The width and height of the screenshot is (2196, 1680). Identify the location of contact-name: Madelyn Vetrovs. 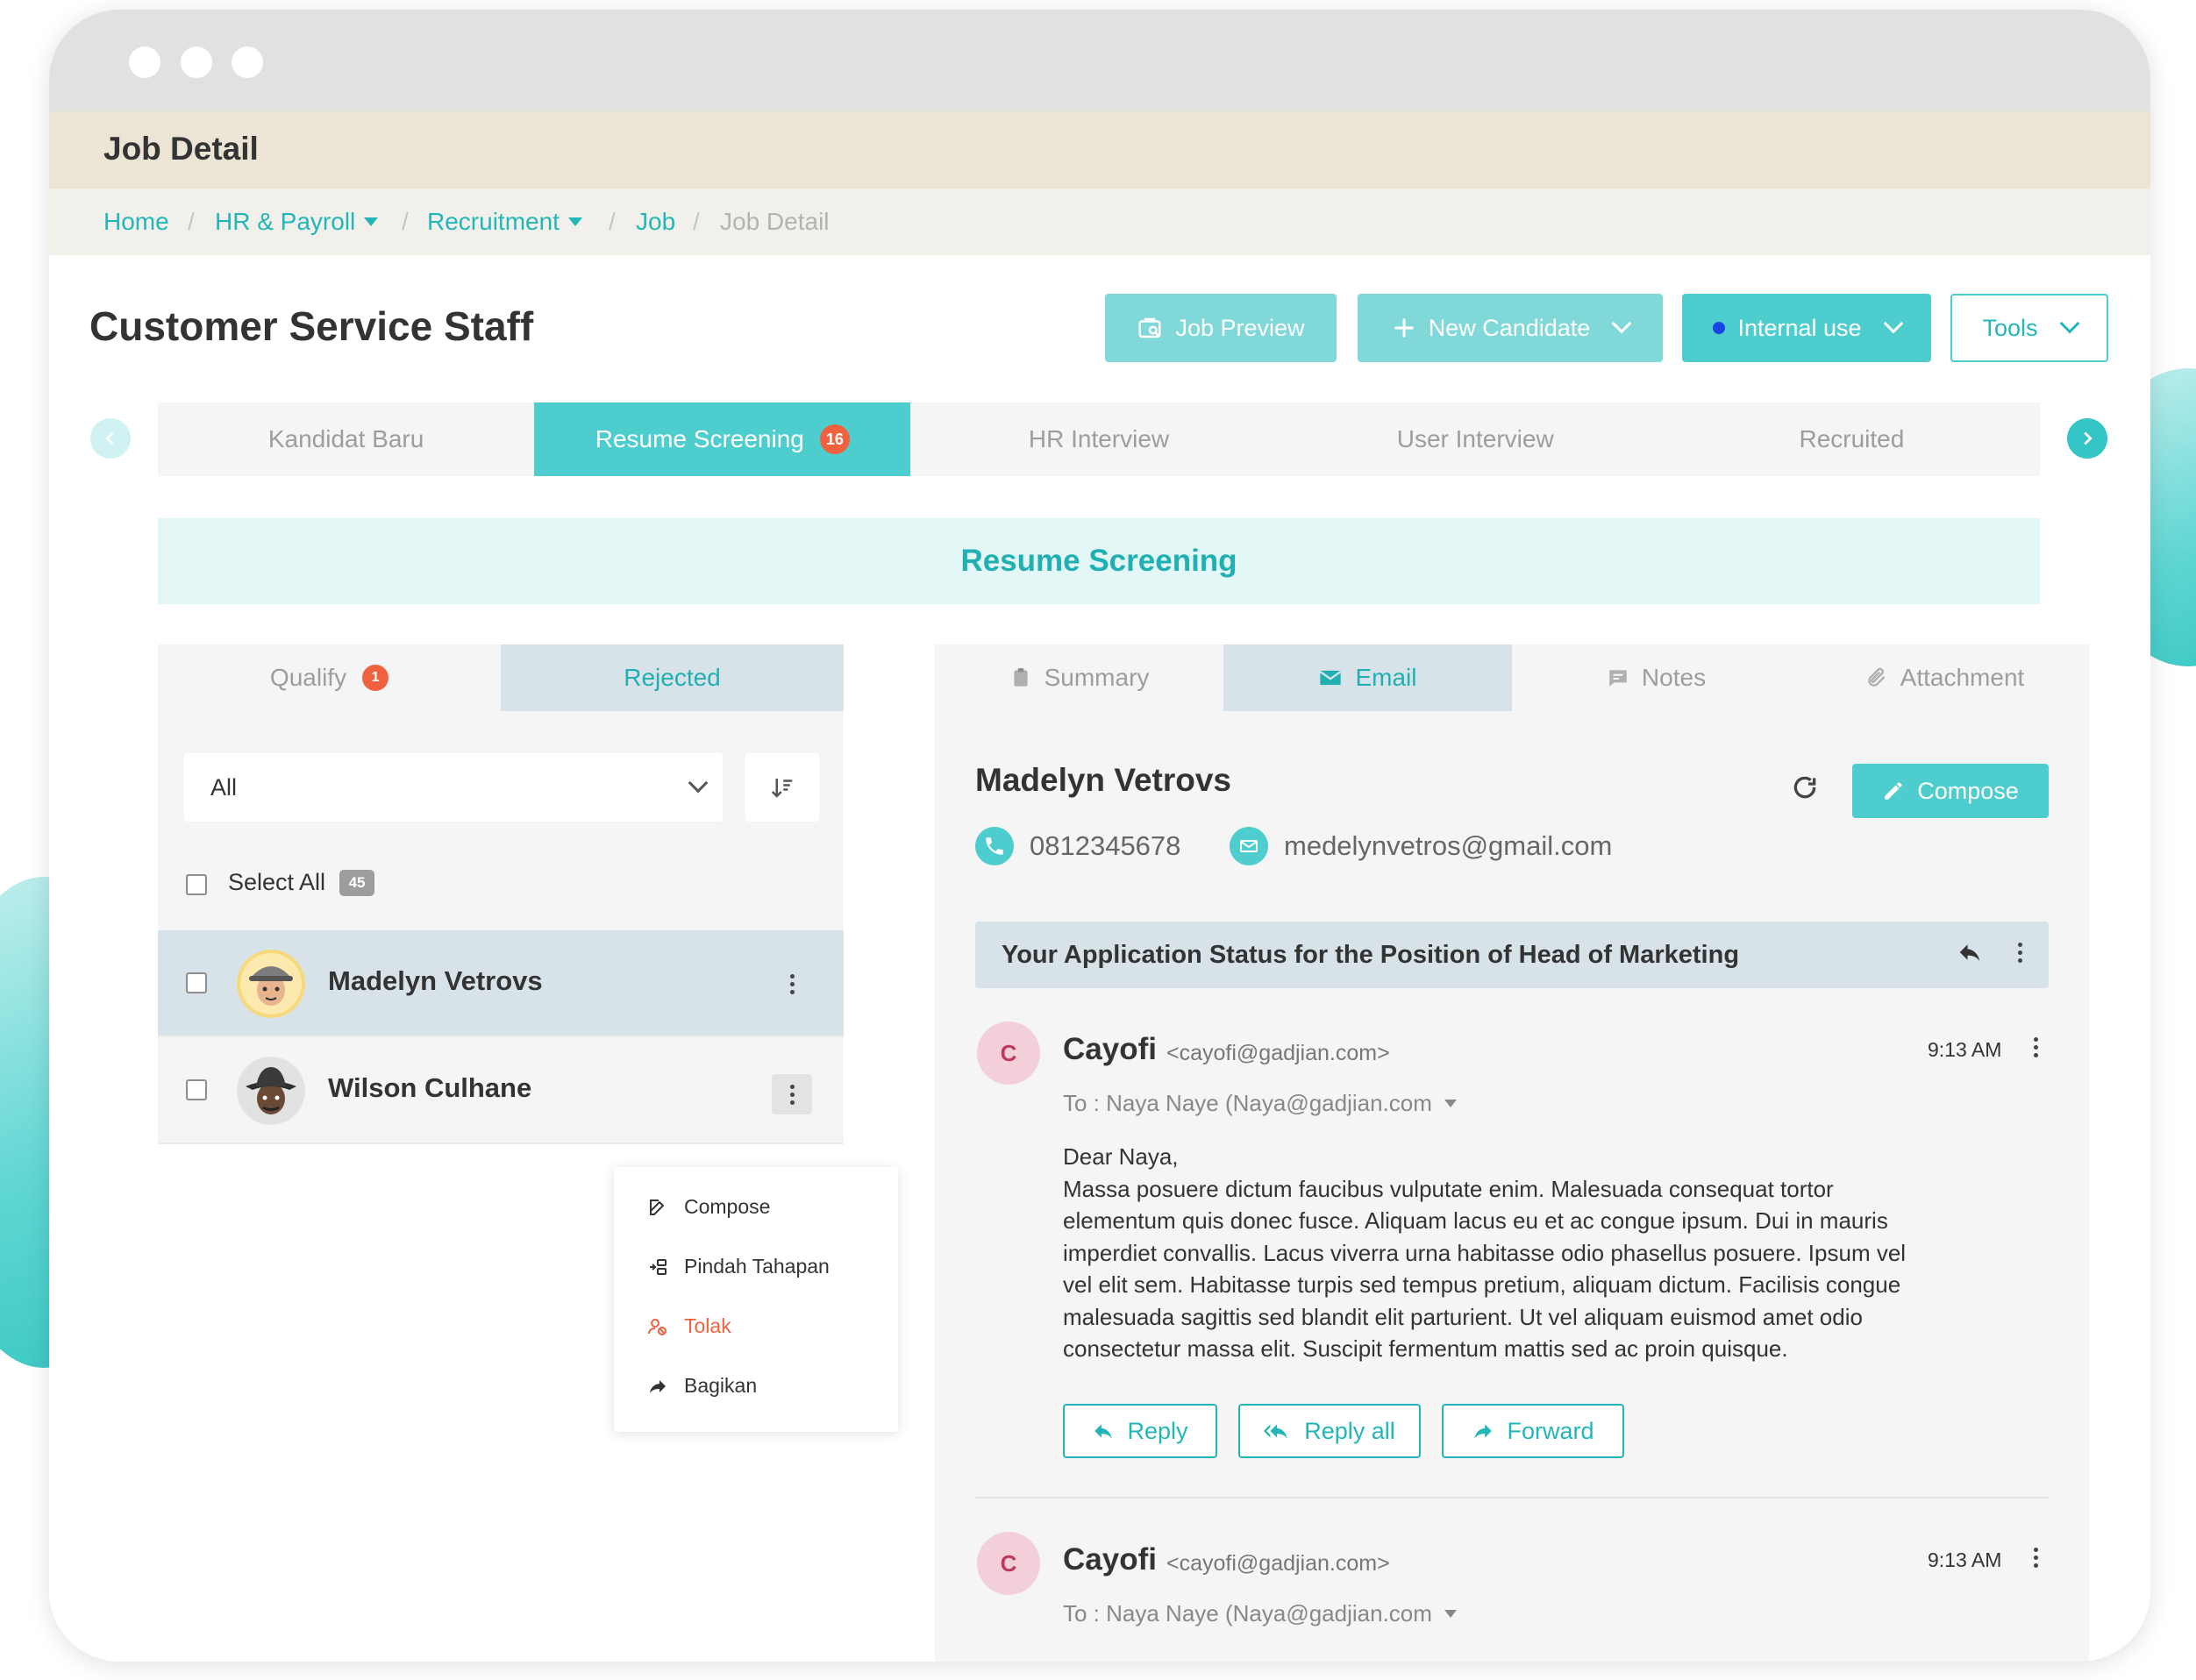
(1103, 780).